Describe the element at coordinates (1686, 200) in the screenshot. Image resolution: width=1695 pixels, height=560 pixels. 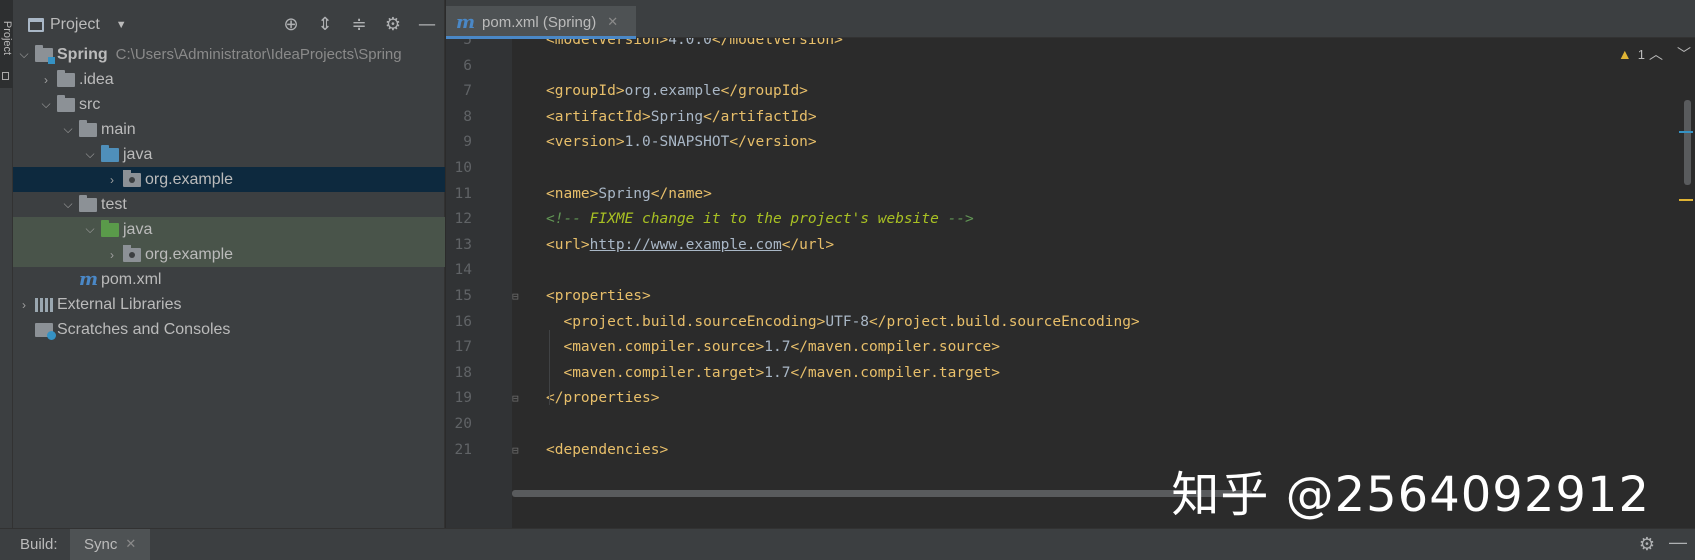
I see `scroll-marker-warning` at that location.